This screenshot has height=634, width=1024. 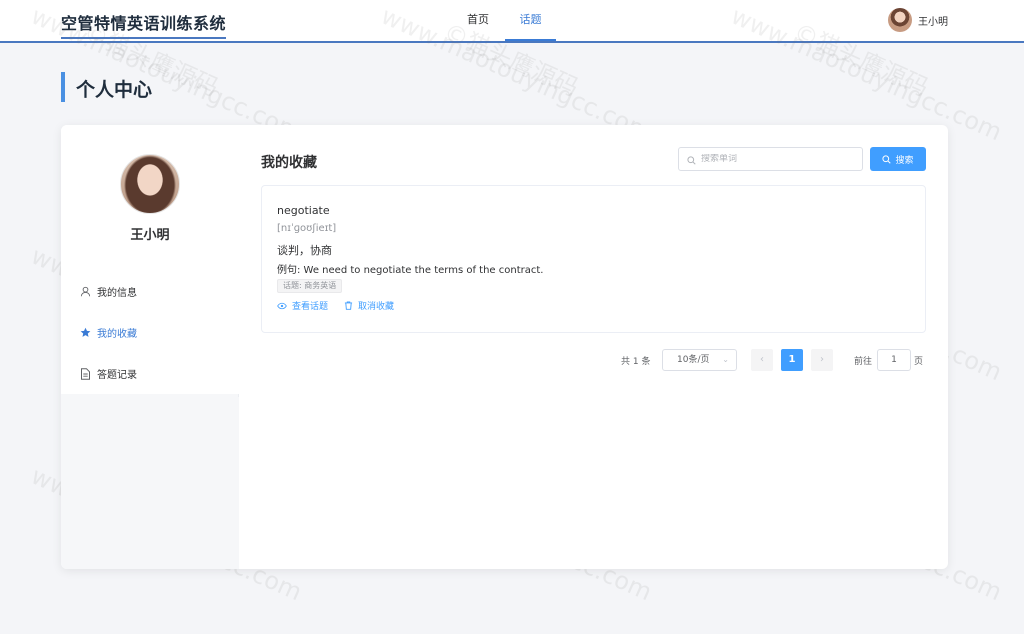 I want to click on sidebar-item-label: 我的信息, so click(x=117, y=293).